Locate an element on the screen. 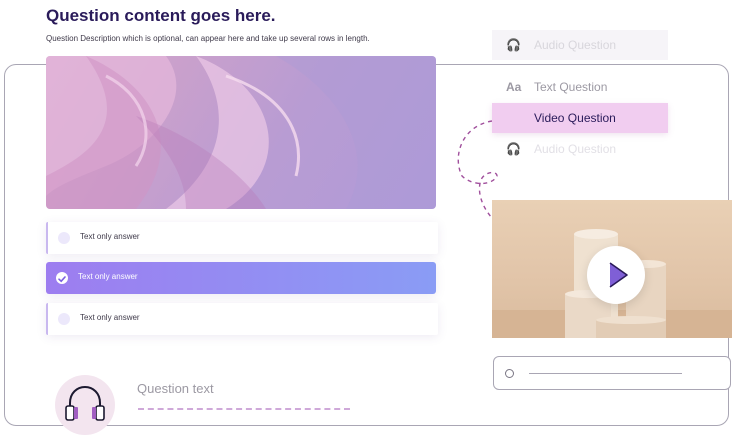  progress-track is located at coordinates (605, 373).